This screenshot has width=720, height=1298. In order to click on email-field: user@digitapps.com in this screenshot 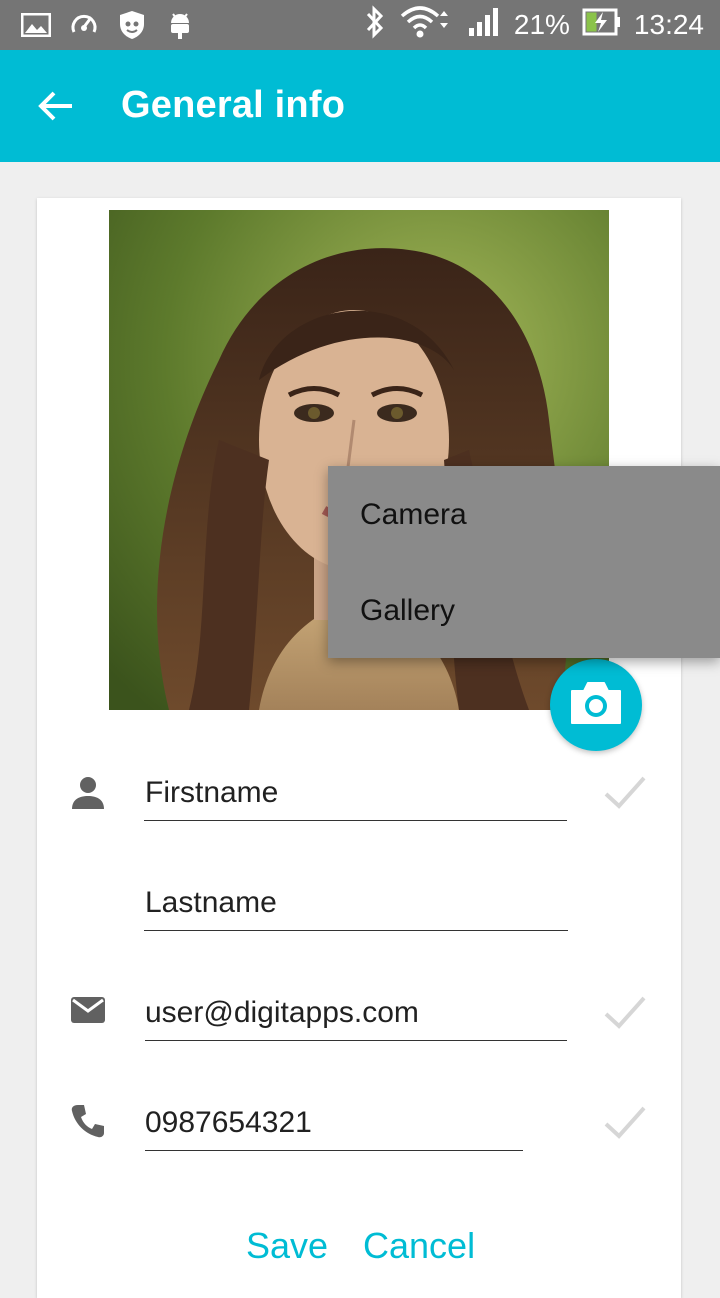, I will do `click(282, 1013)`.